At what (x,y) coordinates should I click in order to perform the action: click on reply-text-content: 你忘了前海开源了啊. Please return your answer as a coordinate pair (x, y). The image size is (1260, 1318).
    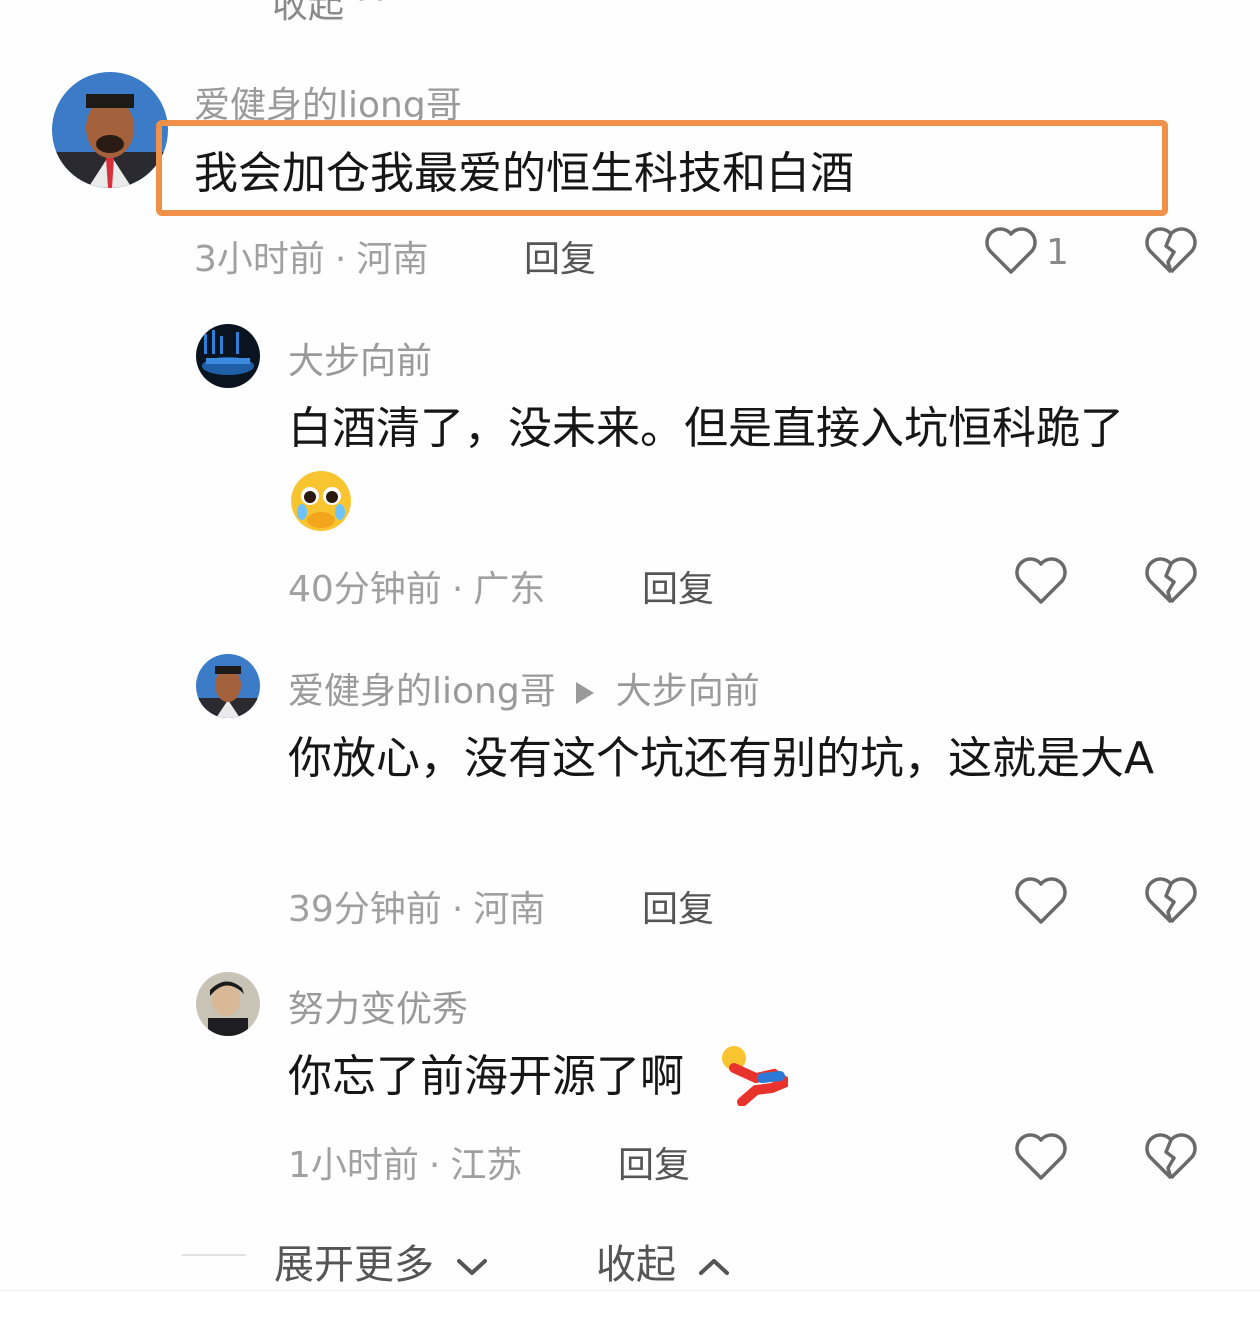
    Looking at the image, I should click on (486, 1076).